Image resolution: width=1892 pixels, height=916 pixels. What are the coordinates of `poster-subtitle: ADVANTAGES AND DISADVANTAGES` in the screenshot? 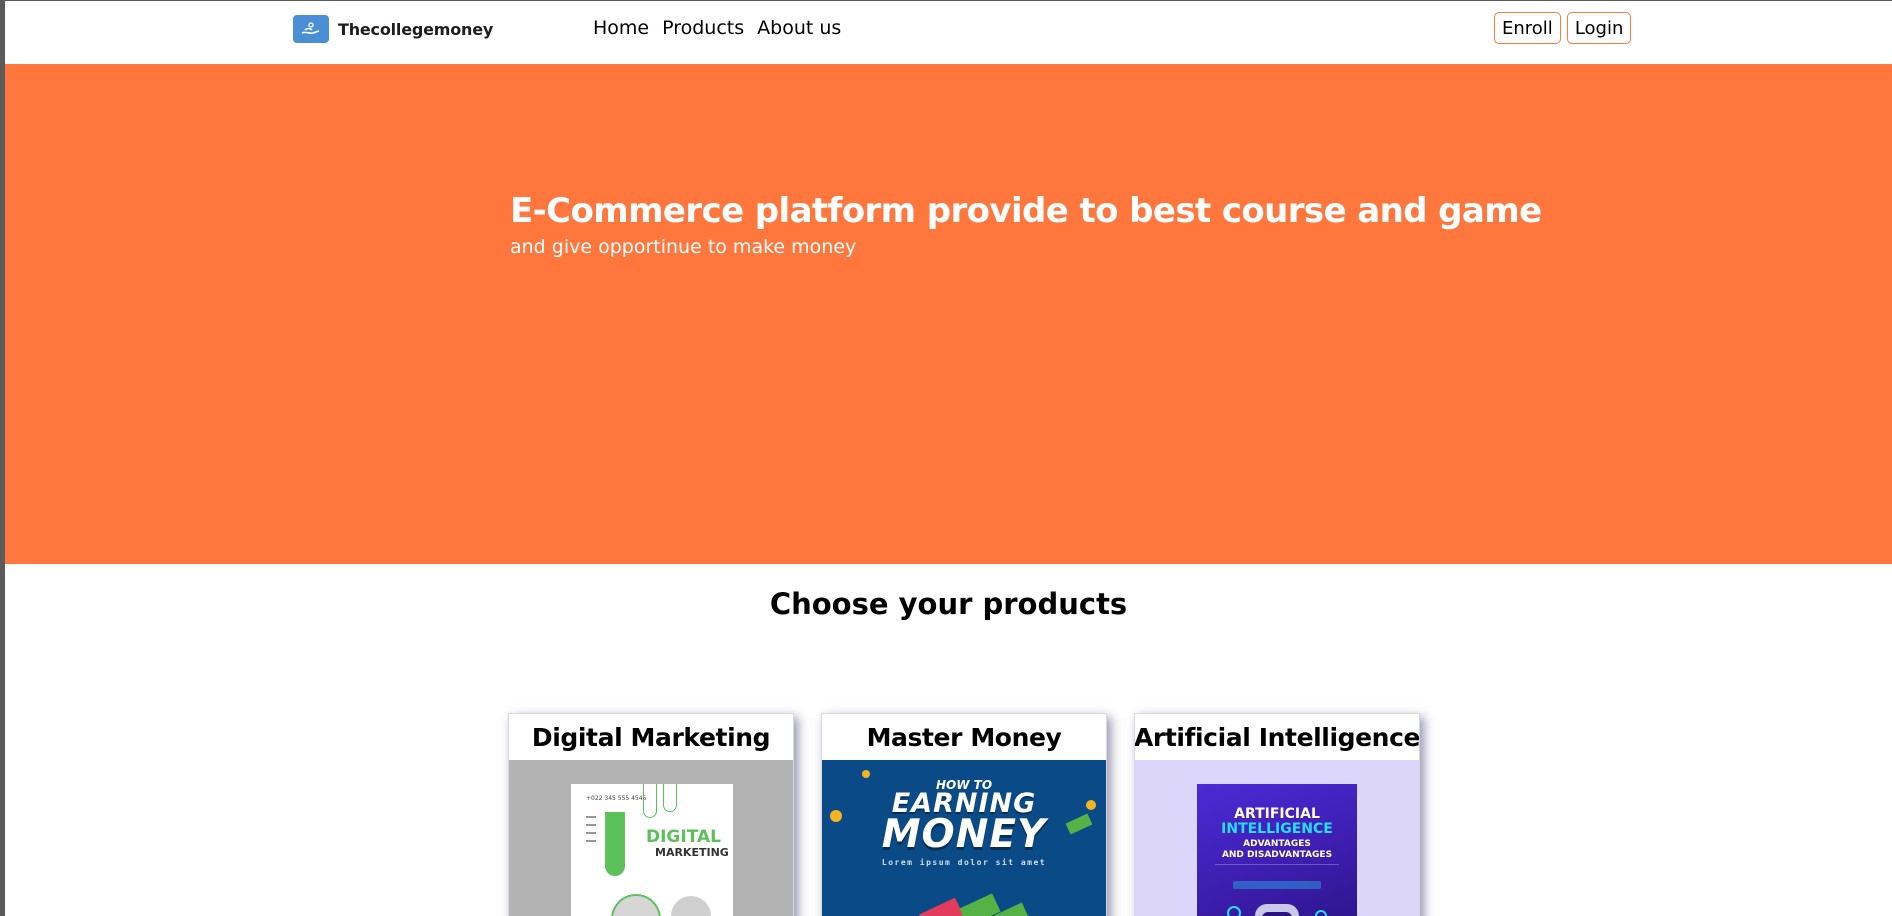 It's located at (1277, 850).